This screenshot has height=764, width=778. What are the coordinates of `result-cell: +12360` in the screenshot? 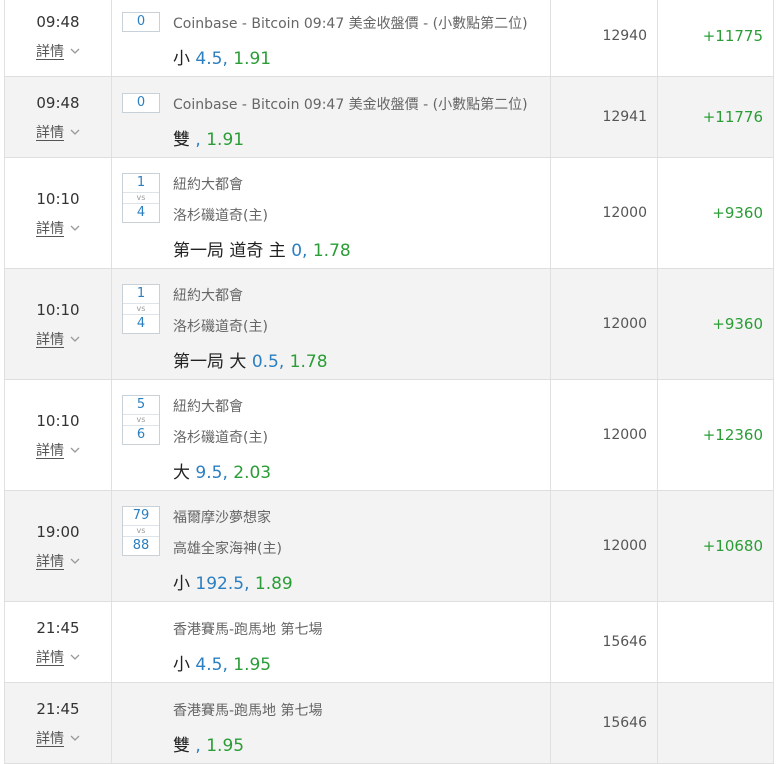 It's located at (716, 435).